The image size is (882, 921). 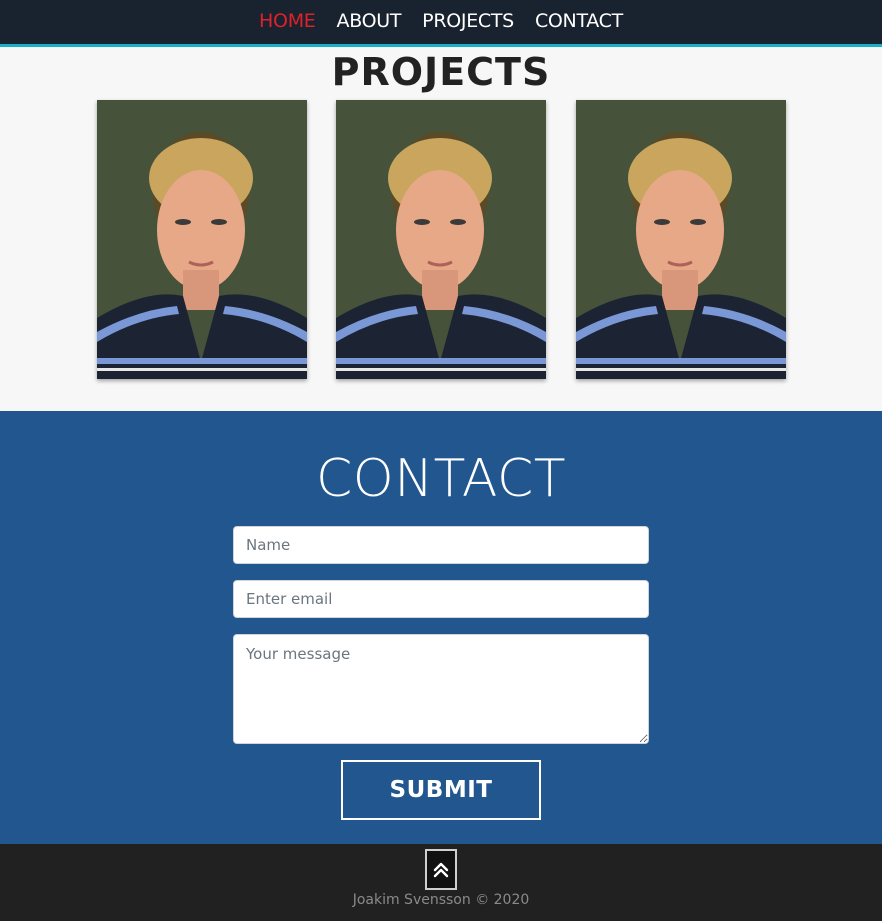 I want to click on nav-links: HOME ABOUT PROJECTS CONTACT, so click(x=441, y=21).